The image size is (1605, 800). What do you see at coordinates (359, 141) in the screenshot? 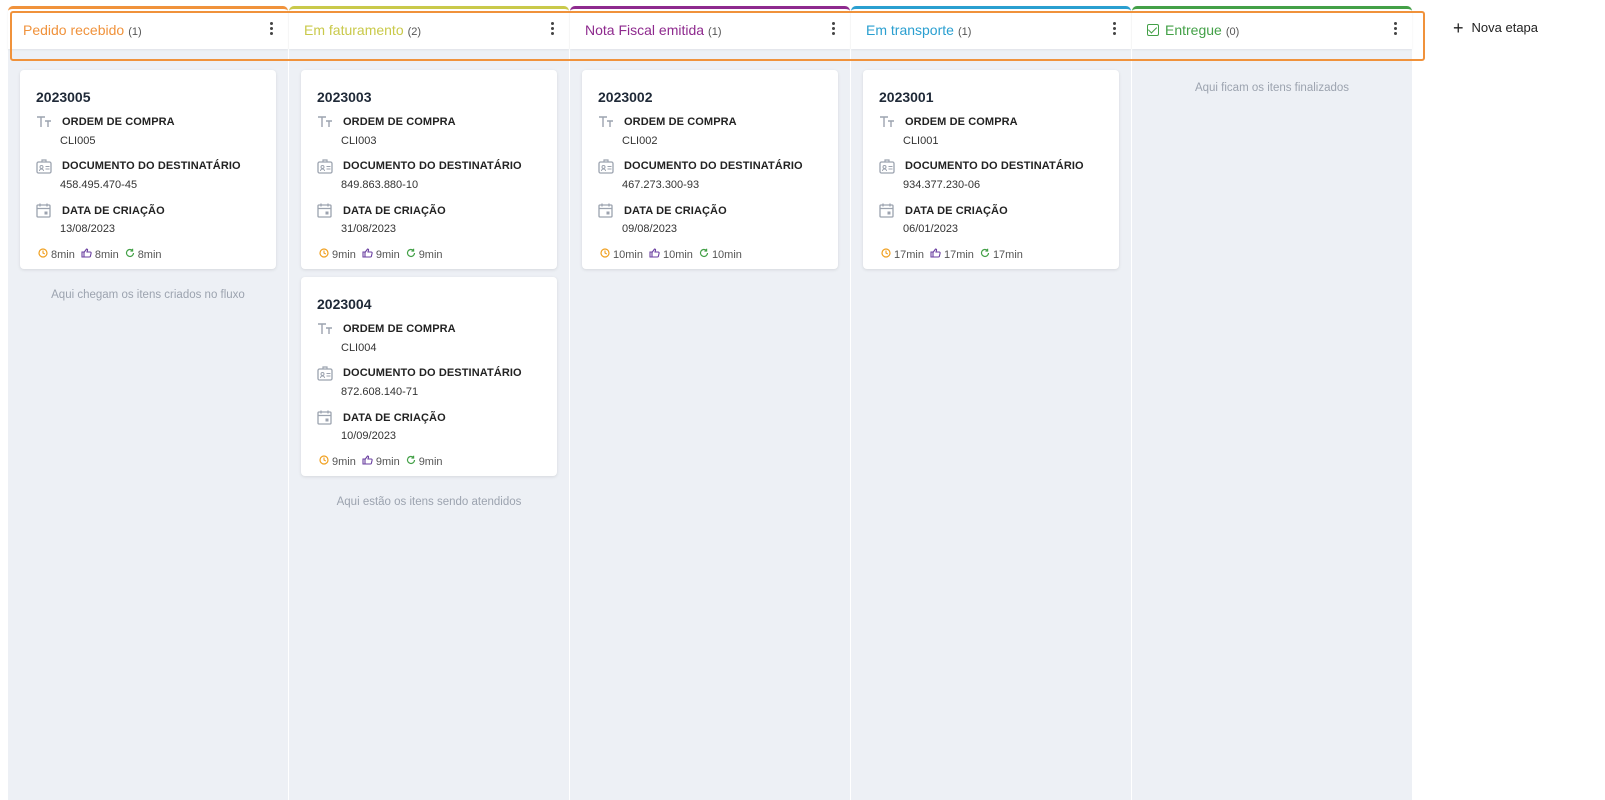
I see `order-value: CLI003` at bounding box center [359, 141].